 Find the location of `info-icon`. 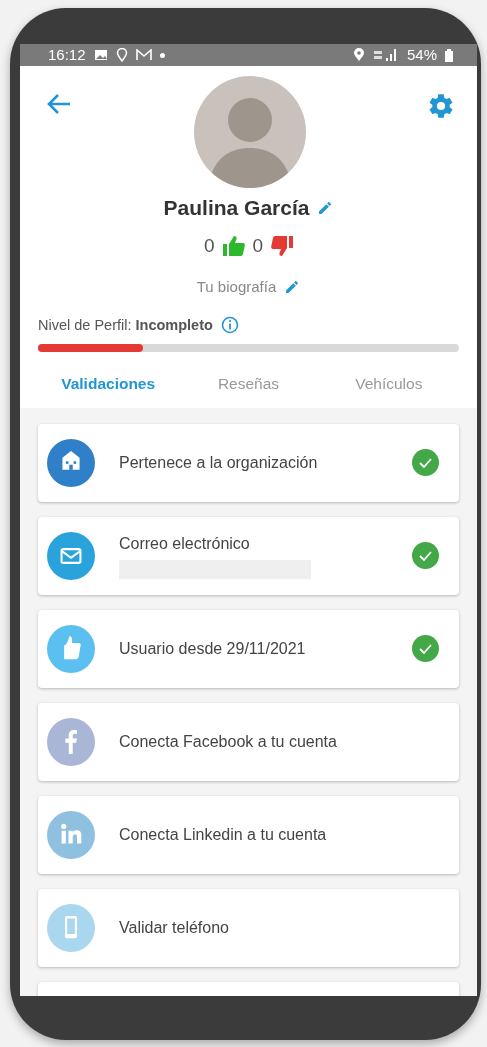

info-icon is located at coordinates (229, 325).